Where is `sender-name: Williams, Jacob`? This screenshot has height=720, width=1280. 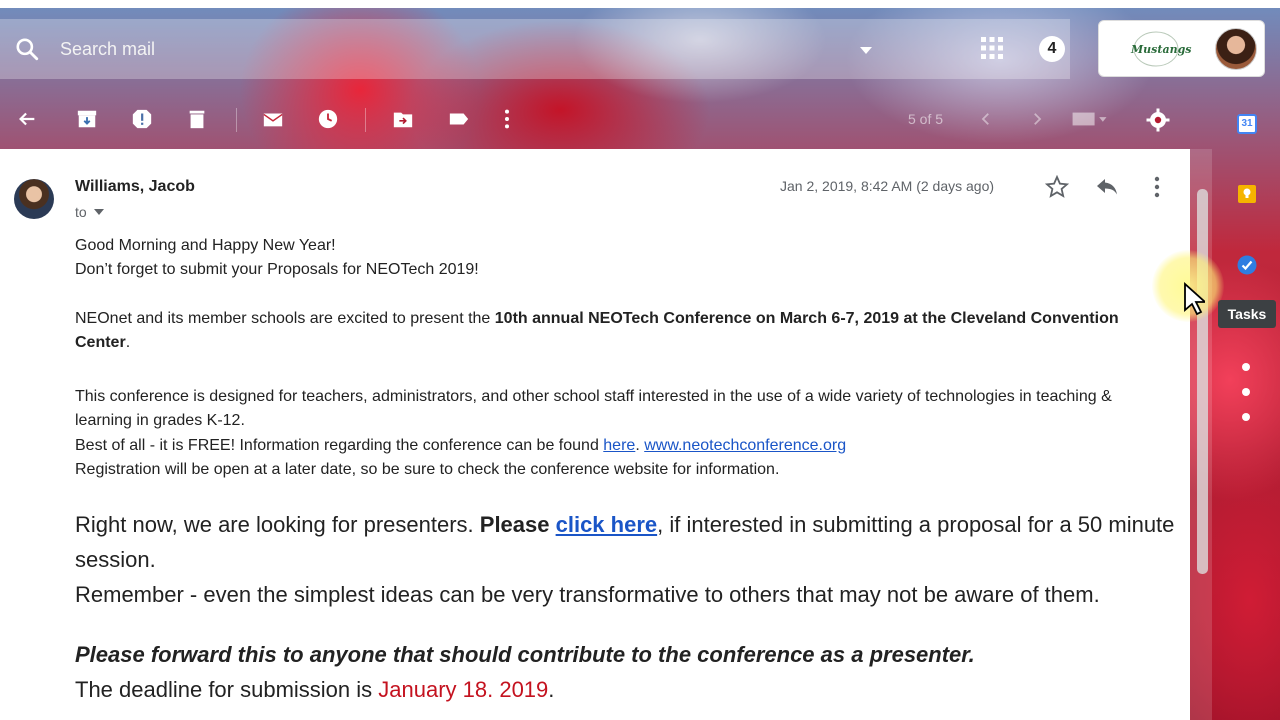 sender-name: Williams, Jacob is located at coordinates (135, 187).